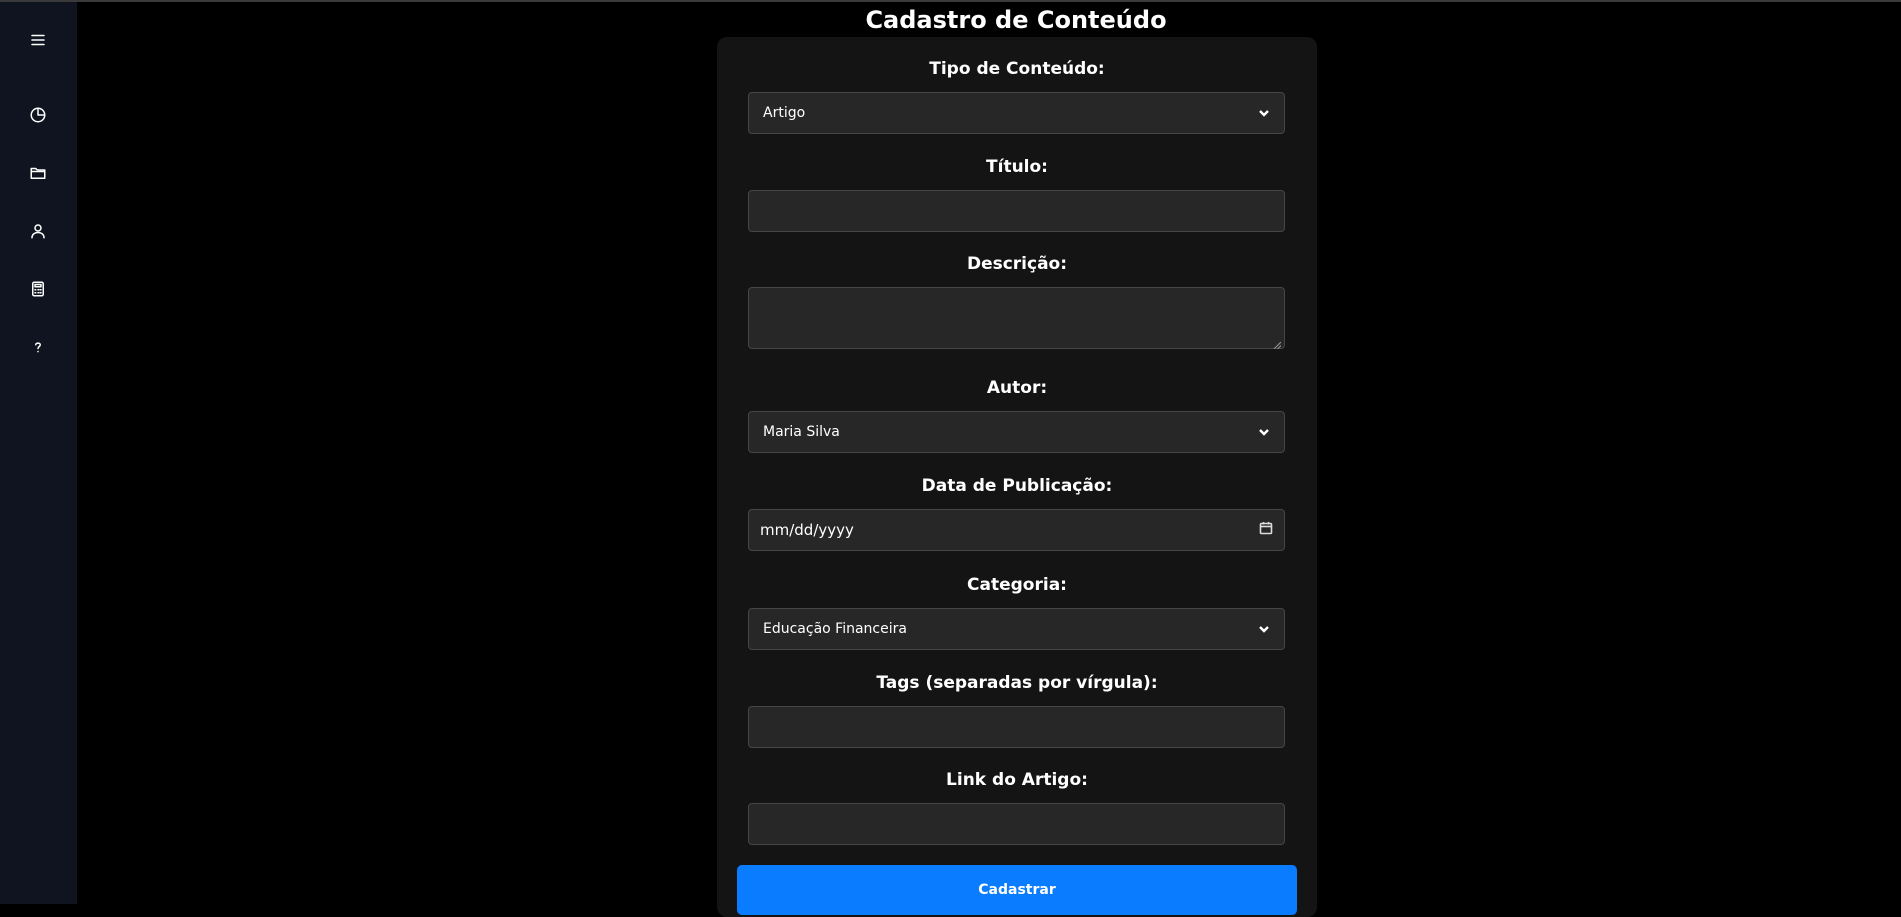 Image resolution: width=1901 pixels, height=917 pixels. Describe the element at coordinates (784, 113) in the screenshot. I see `tipo-select-value: Artigo` at that location.